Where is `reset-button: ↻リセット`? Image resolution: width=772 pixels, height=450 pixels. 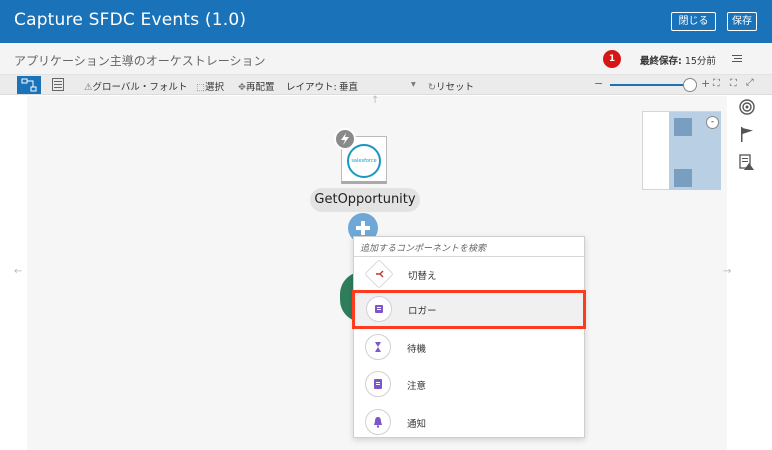
reset-button: ↻リセット is located at coordinates (451, 86).